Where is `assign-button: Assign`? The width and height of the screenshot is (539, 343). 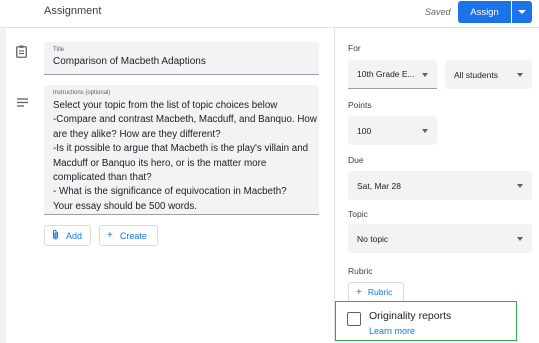 assign-button: Assign is located at coordinates (484, 12).